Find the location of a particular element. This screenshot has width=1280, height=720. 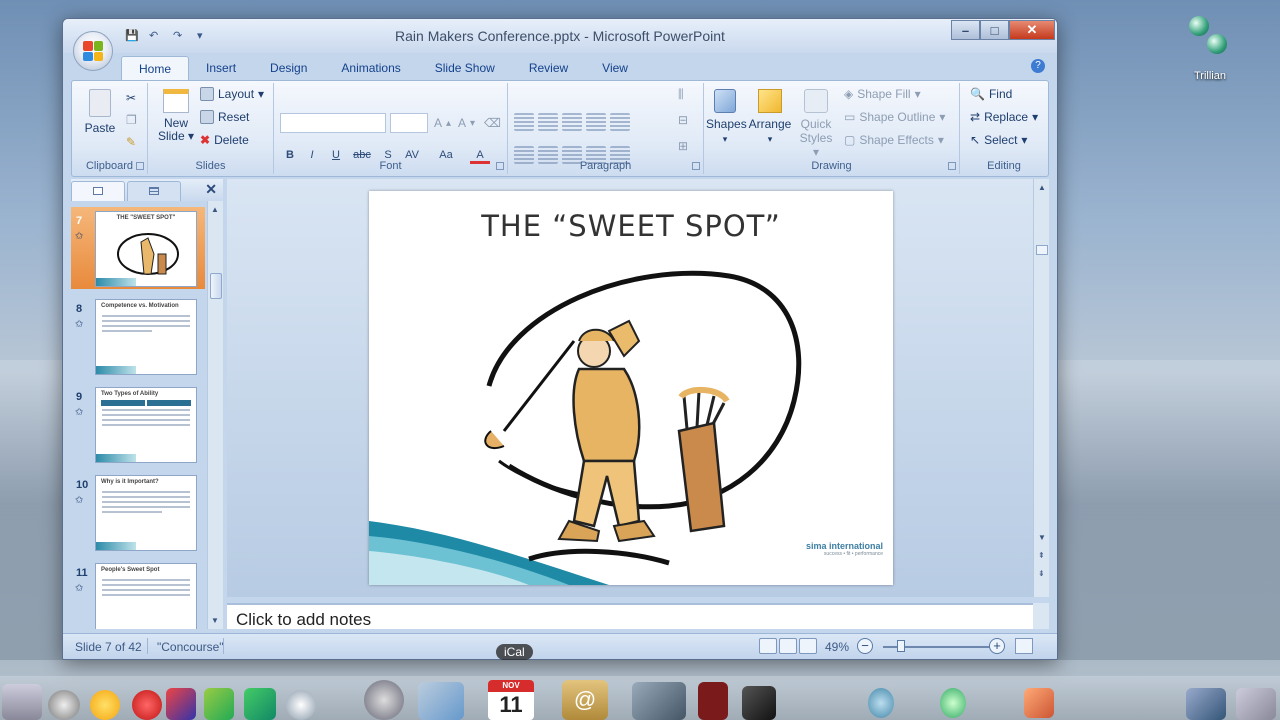

tab-animations: Animations is located at coordinates (370, 68).